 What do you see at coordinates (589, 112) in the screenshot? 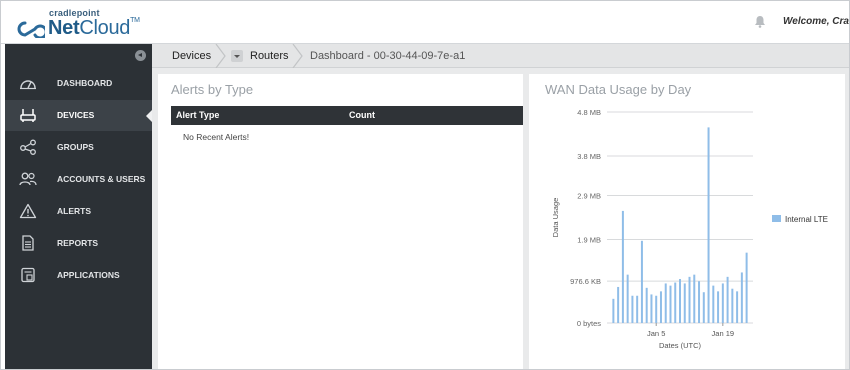
I see `y-tick-label: 4.8 MB` at bounding box center [589, 112].